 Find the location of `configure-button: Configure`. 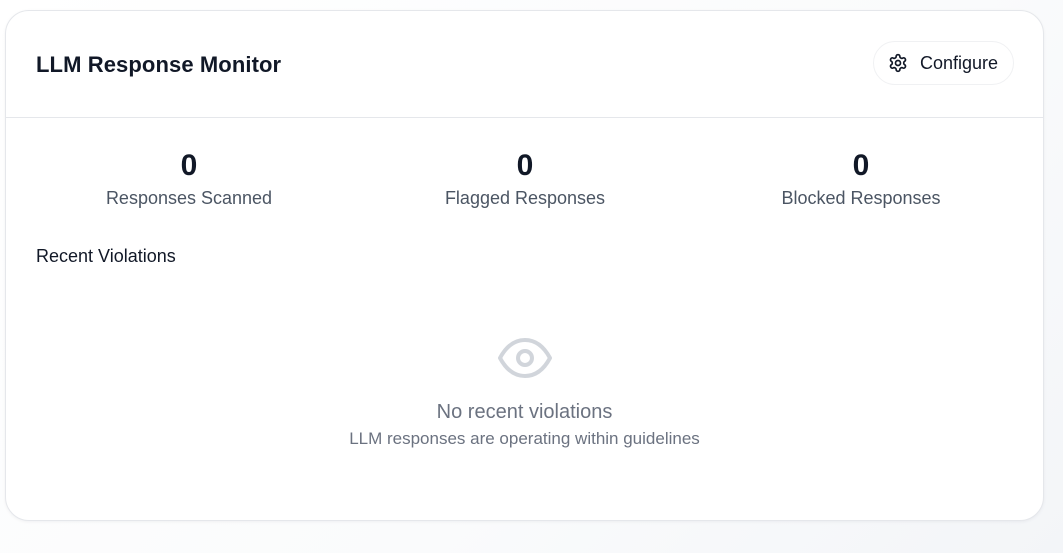

configure-button: Configure is located at coordinates (943, 63).